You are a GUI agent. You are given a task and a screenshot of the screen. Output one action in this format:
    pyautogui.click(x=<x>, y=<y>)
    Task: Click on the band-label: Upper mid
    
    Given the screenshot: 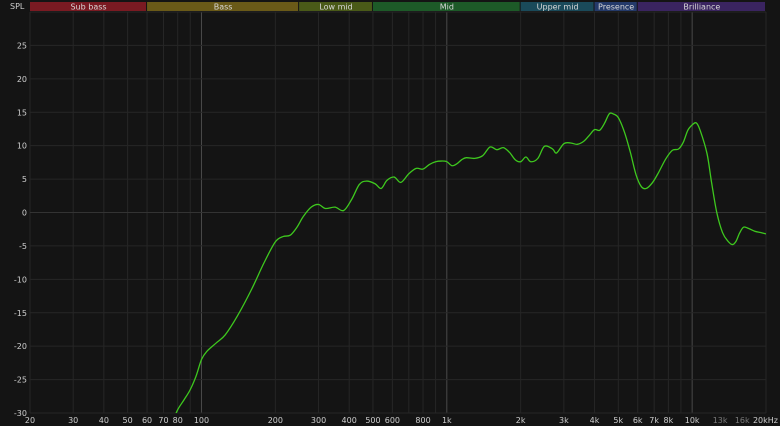 What is the action you would take?
    pyautogui.click(x=558, y=7)
    